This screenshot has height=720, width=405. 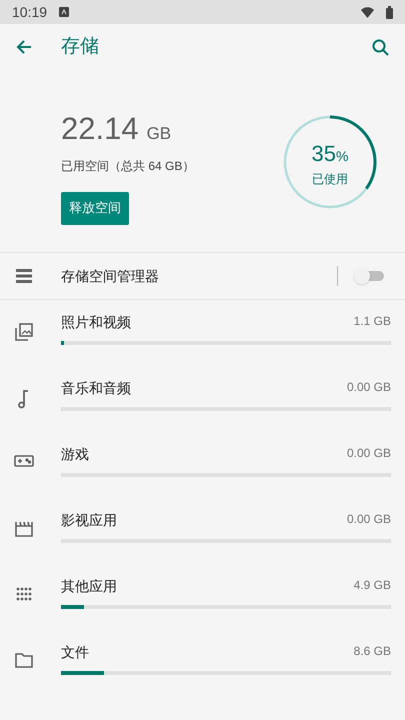 What do you see at coordinates (23, 332) in the screenshot?
I see `photo-stack-icon` at bounding box center [23, 332].